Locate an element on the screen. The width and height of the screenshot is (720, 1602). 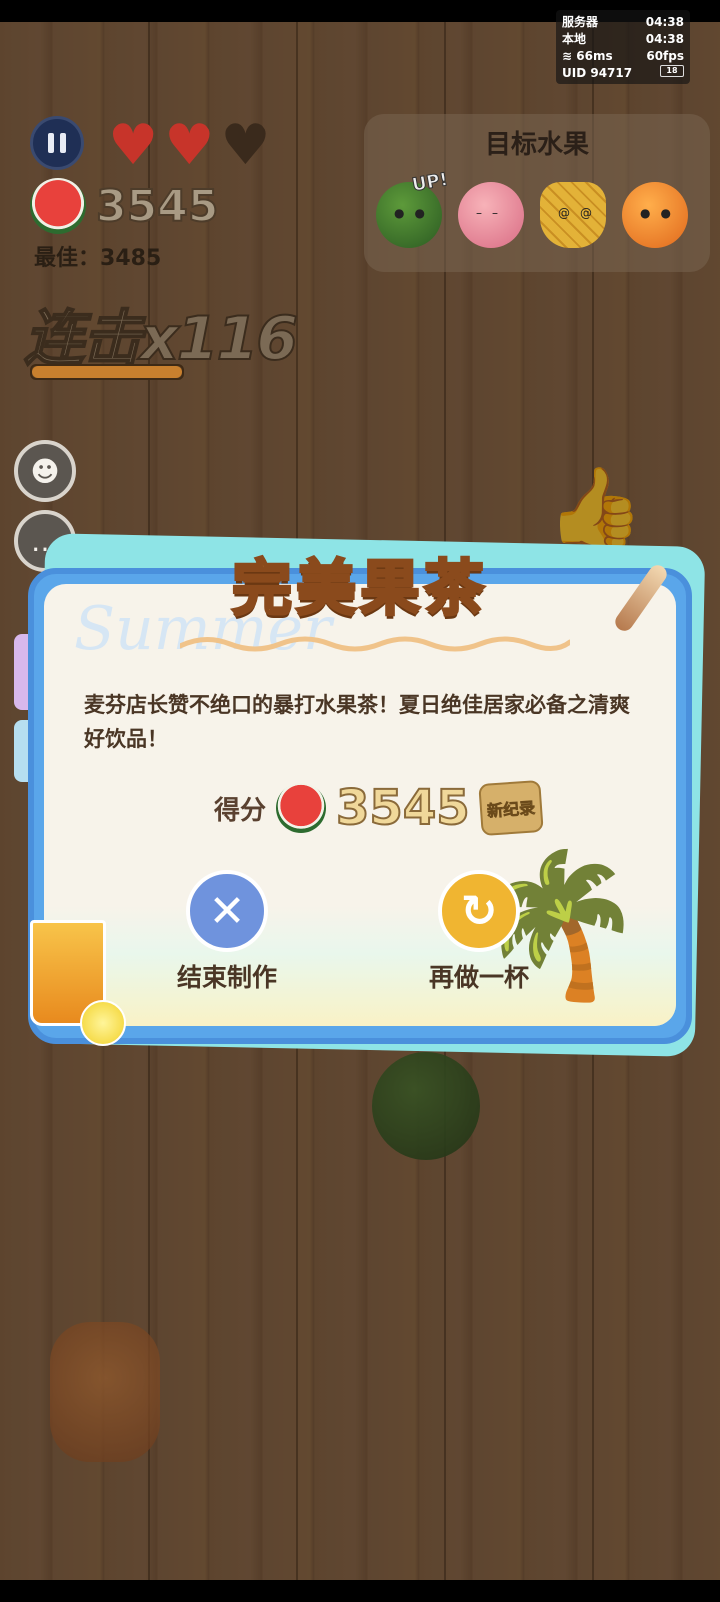
orange-target-icon: ●● is located at coordinates (655, 215).